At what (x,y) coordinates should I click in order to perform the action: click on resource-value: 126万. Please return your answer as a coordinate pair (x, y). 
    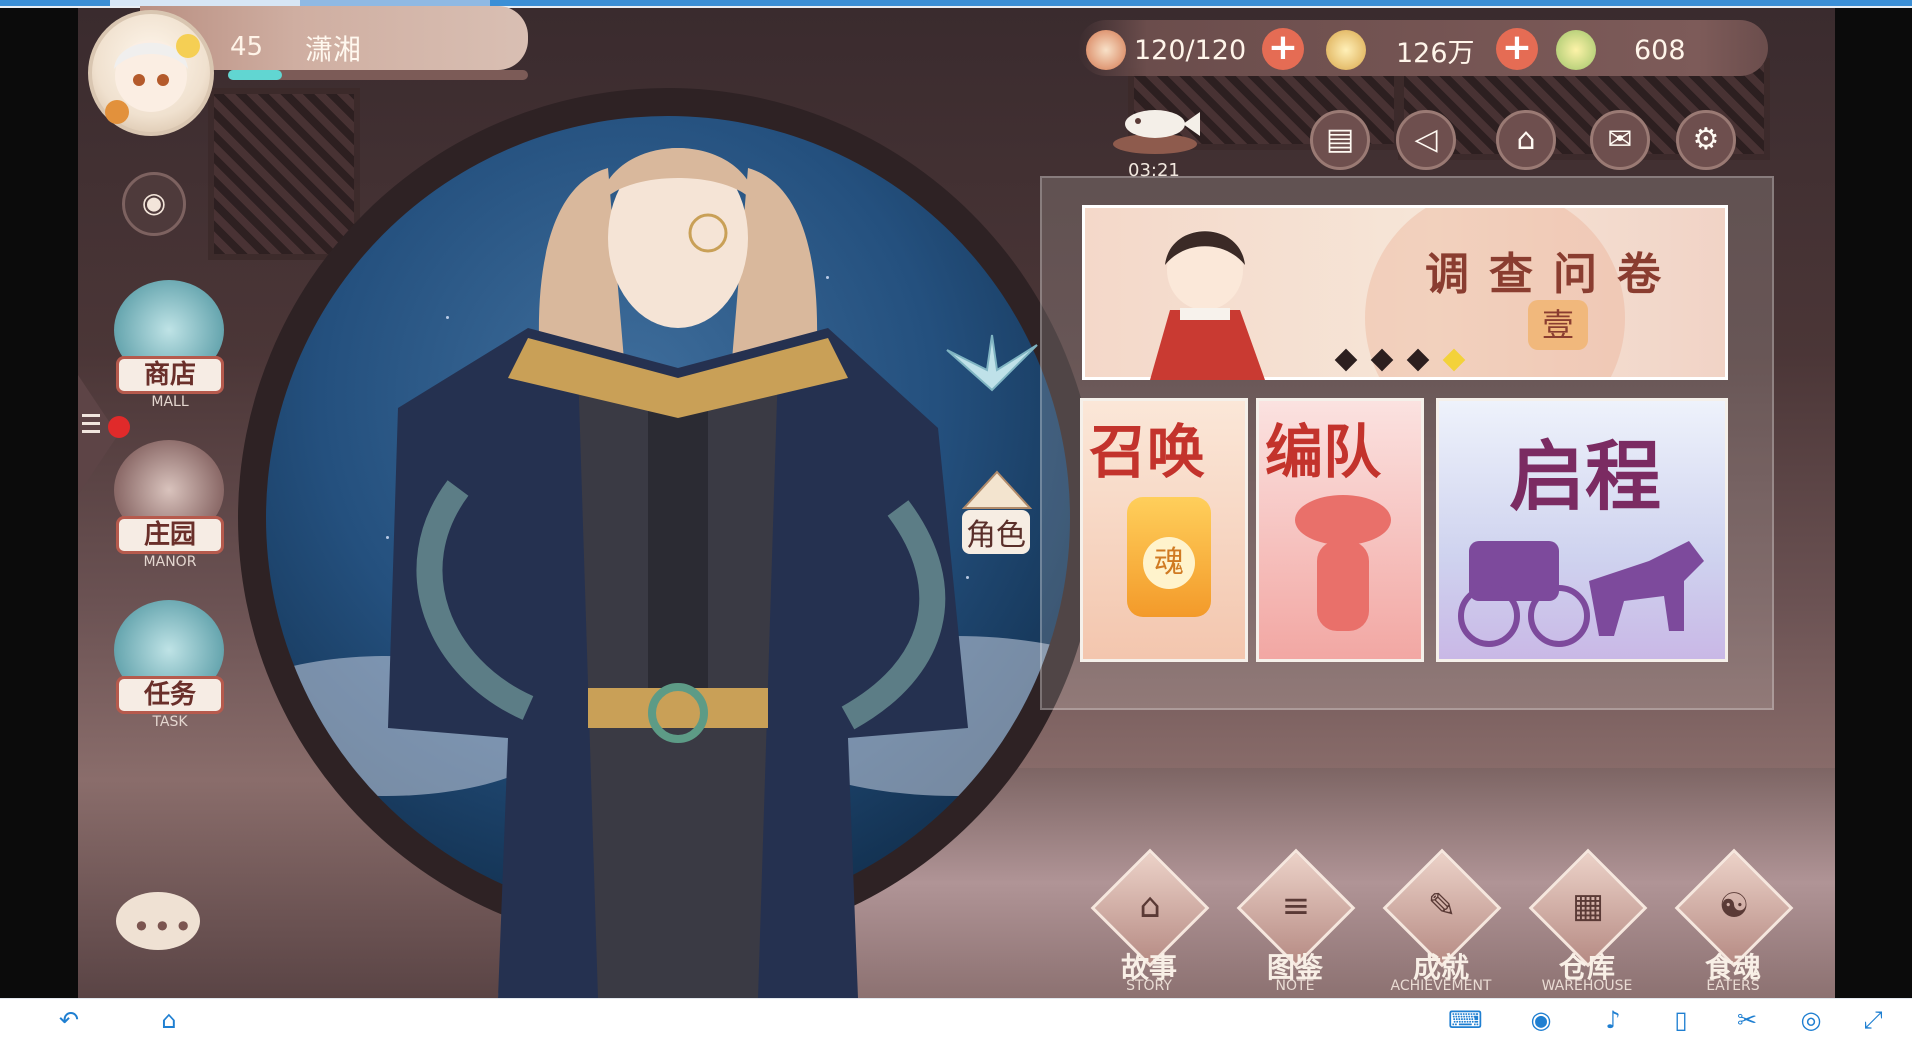
    Looking at the image, I should click on (1435, 53).